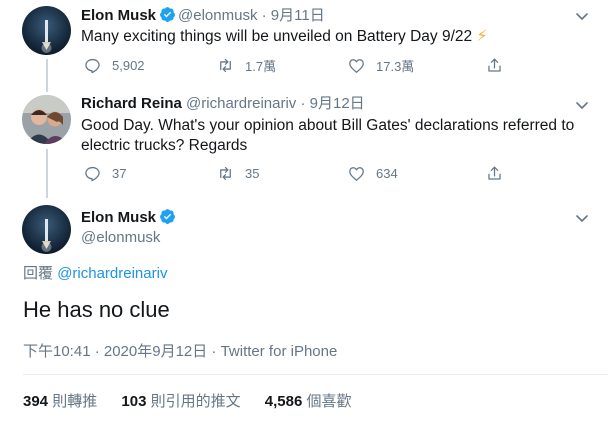 The image size is (614, 421). Describe the element at coordinates (482, 36) in the screenshot. I see `lightning-emoji: ⚡` at that location.